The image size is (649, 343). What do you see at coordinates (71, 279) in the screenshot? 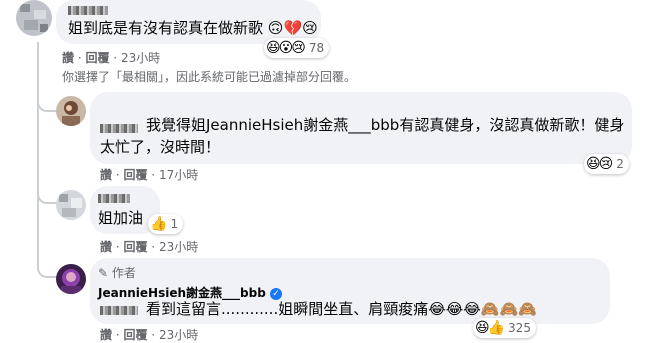
I see `author-avatar` at bounding box center [71, 279].